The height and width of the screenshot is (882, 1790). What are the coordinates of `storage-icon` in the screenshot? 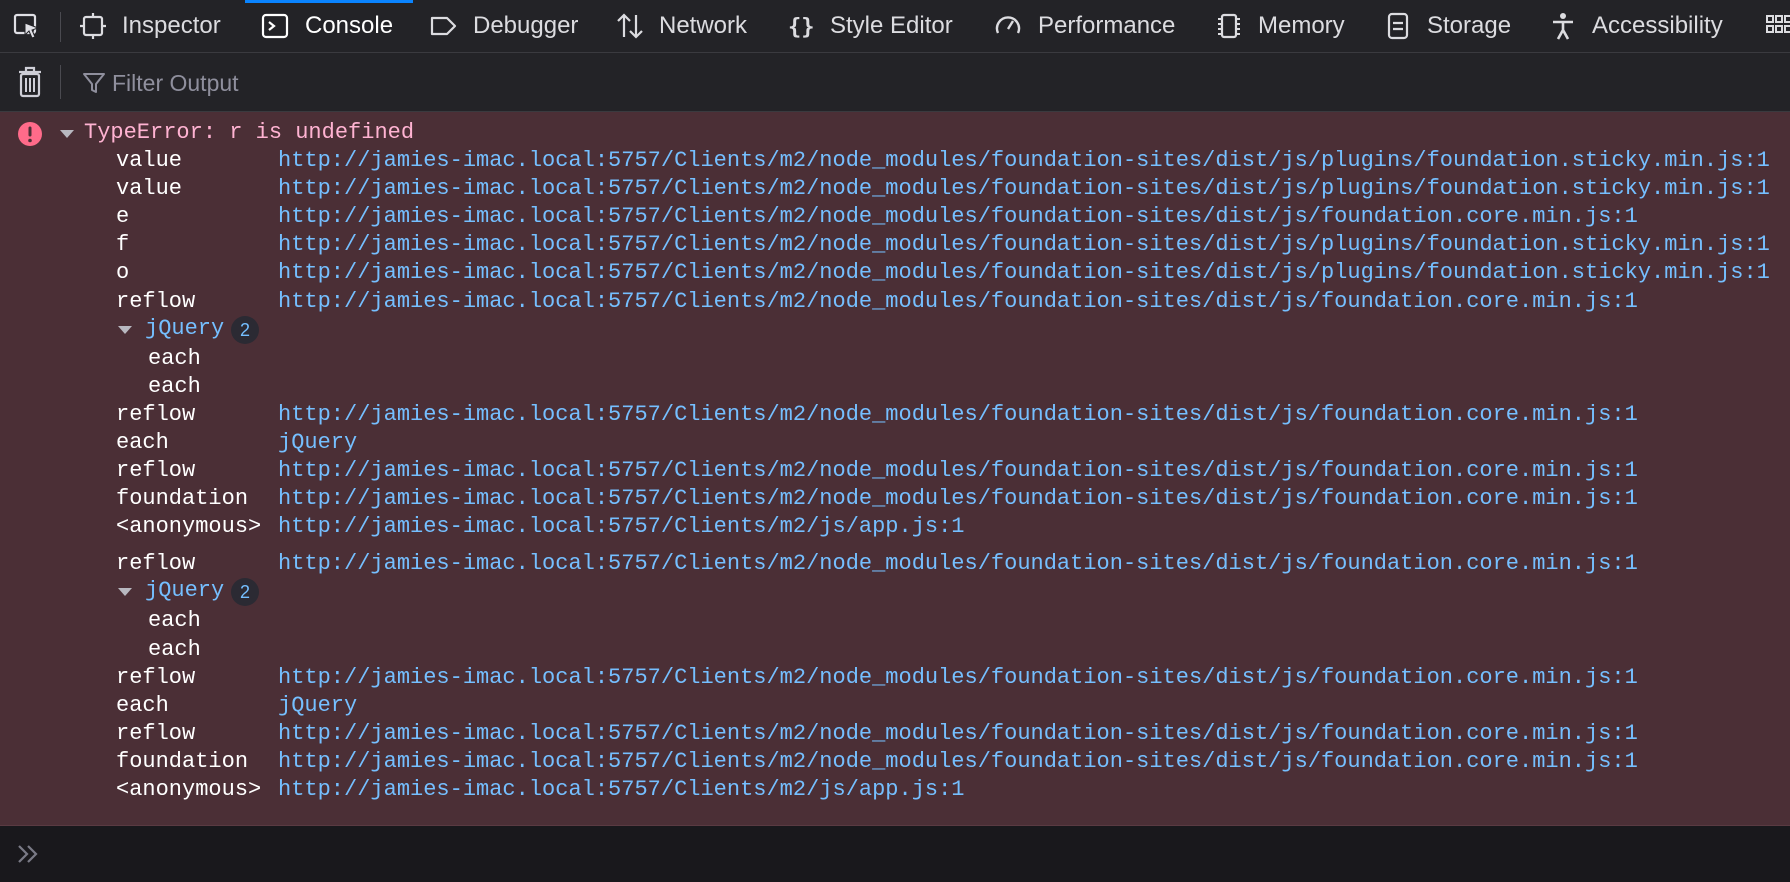 It's located at (1398, 26).